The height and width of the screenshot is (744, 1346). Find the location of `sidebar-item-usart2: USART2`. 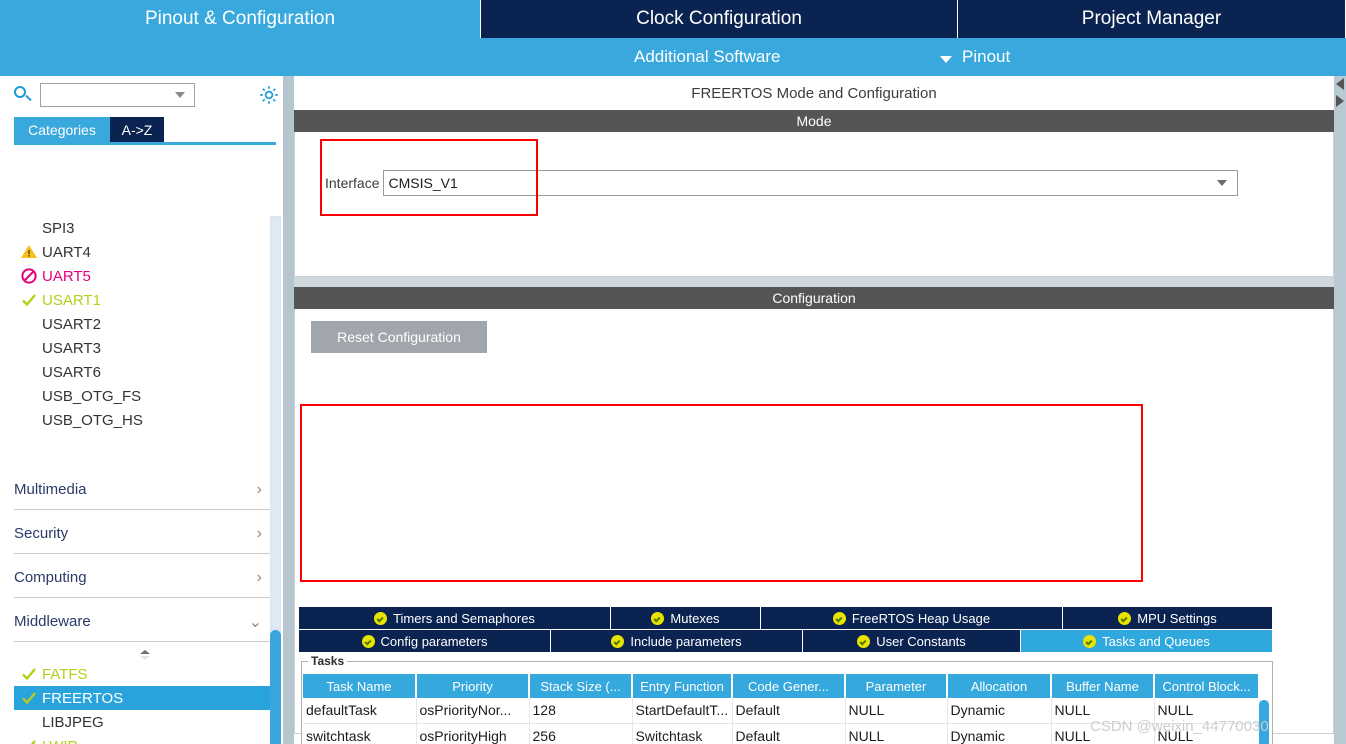

sidebar-item-usart2: USART2 is located at coordinates (145, 324).